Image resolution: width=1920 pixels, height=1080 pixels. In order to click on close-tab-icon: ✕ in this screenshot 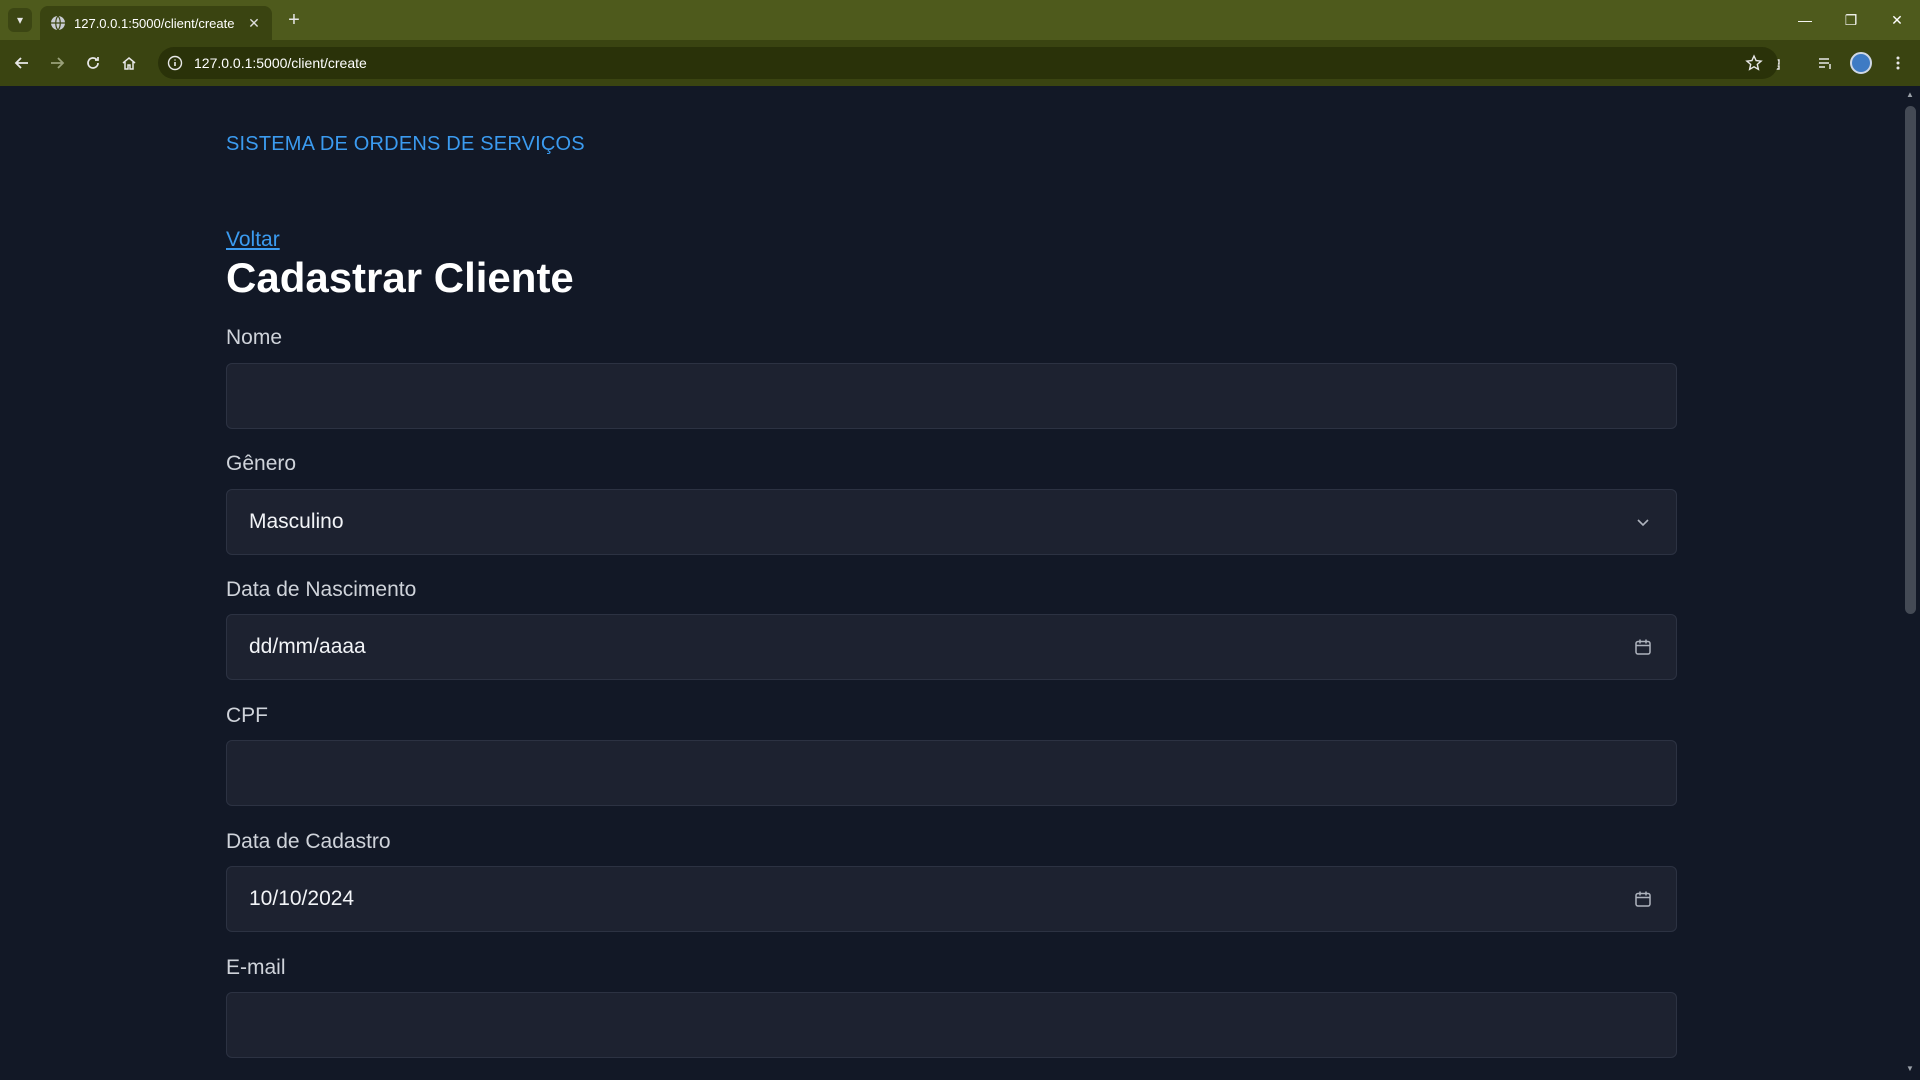, I will do `click(254, 23)`.